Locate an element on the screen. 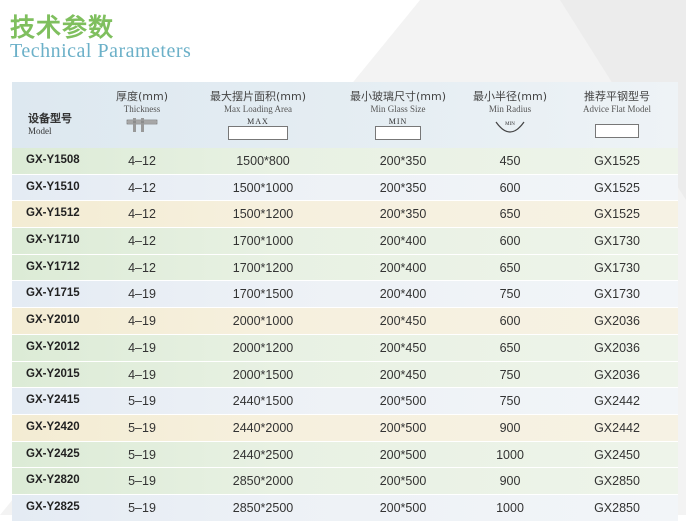 Image resolution: width=686 pixels, height=522 pixels. header-flat-model-cn: 推荐平钢型号 is located at coordinates (617, 96).